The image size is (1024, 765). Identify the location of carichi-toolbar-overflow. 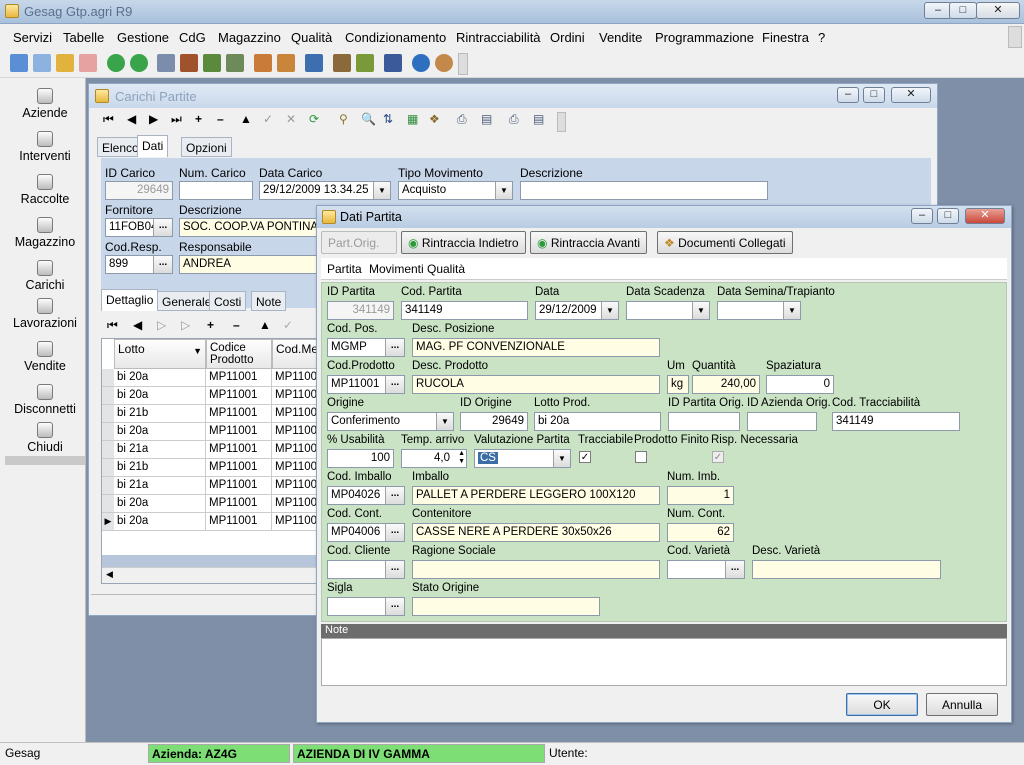
(561, 122).